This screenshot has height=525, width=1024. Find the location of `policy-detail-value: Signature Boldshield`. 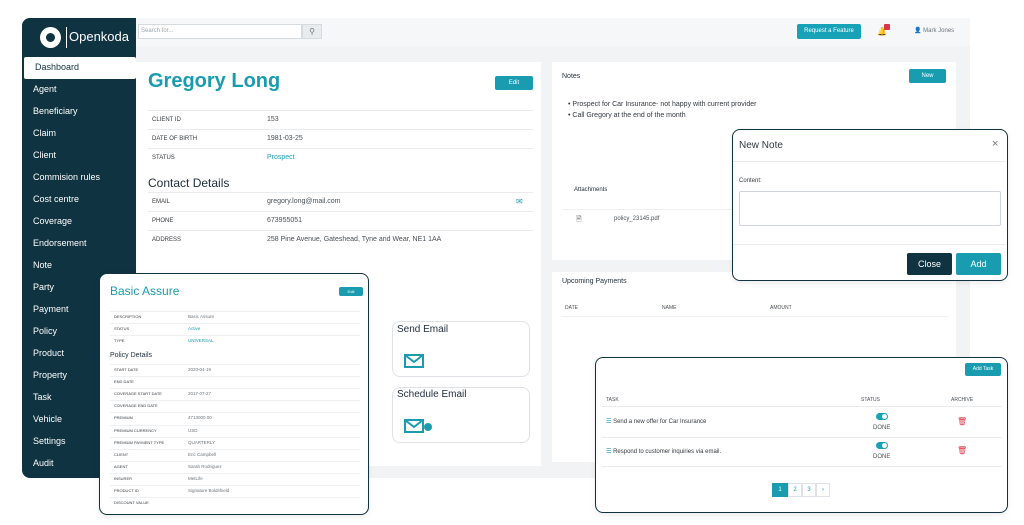

policy-detail-value: Signature Boldshield is located at coordinates (209, 490).